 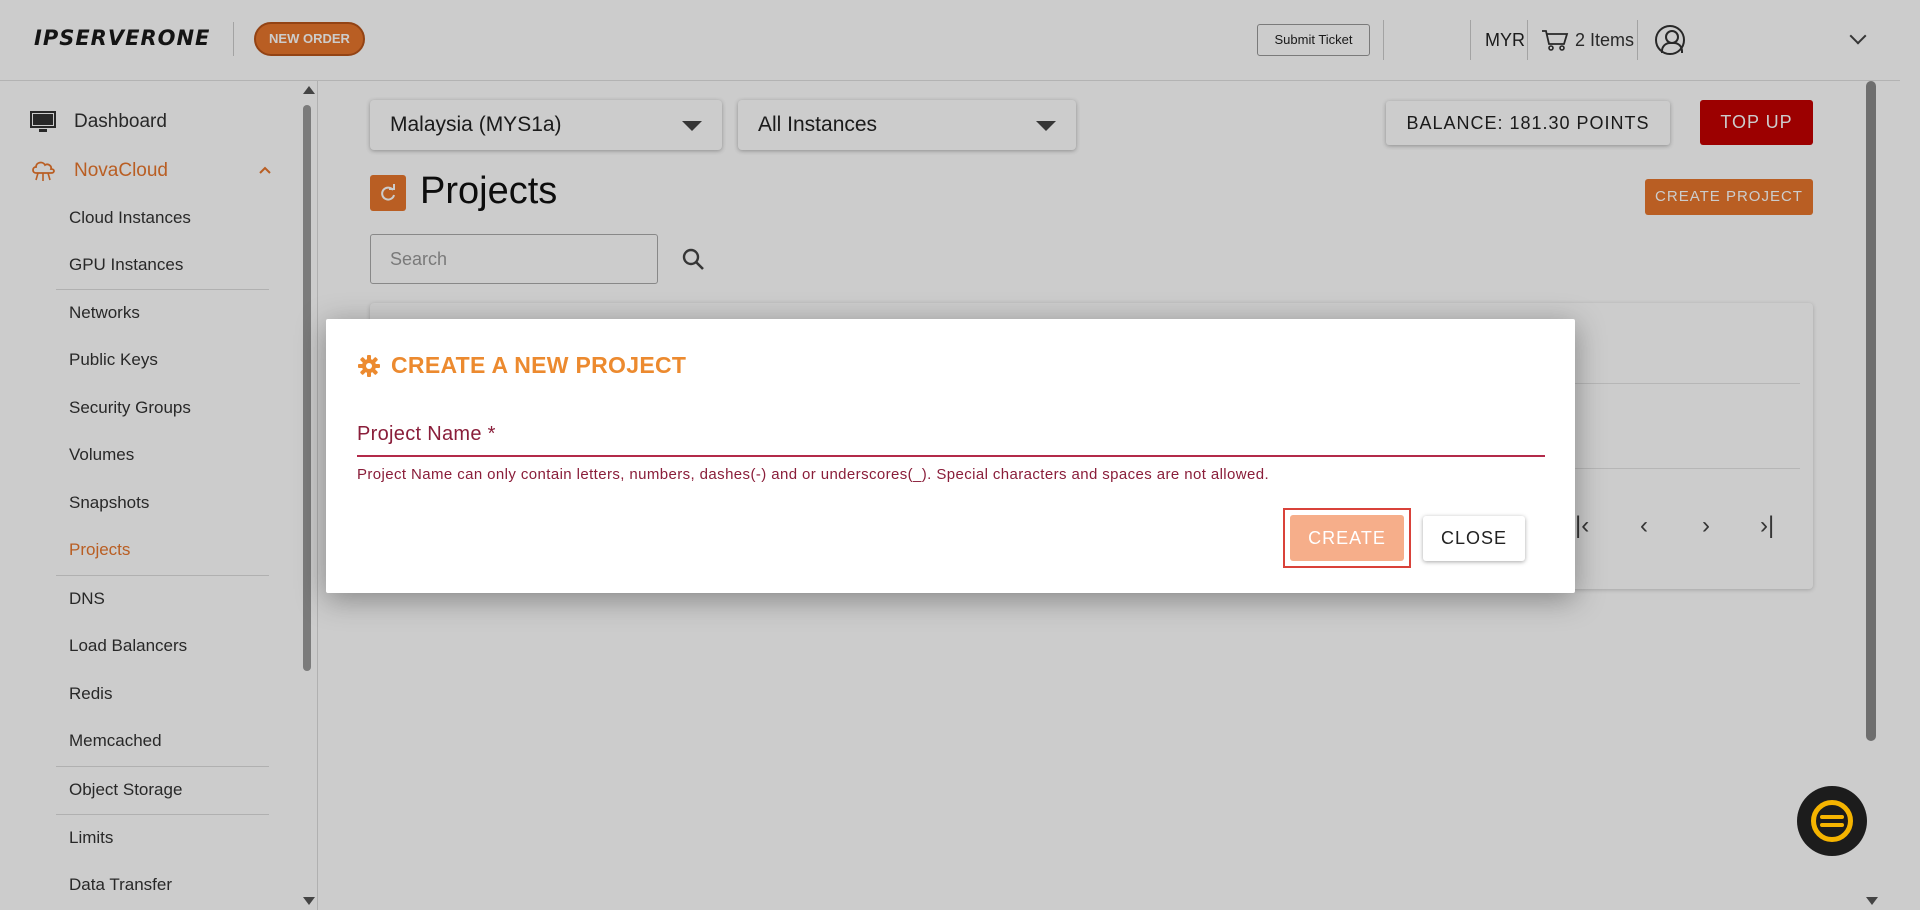 I want to click on dialog-title-text: CREATE A NEW PROJECT, so click(x=539, y=365).